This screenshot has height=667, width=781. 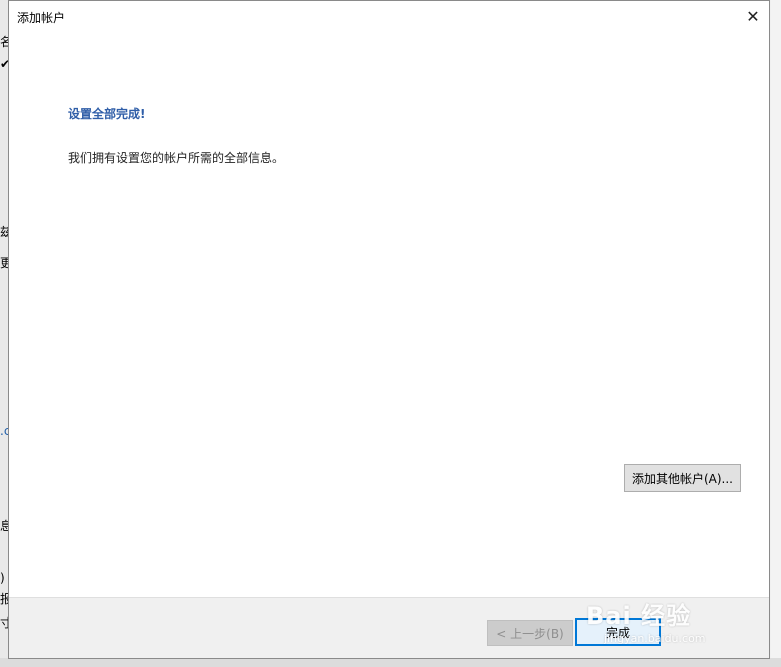 What do you see at coordinates (639, 616) in the screenshot?
I see `baidu-watermark: Bai 经验` at bounding box center [639, 616].